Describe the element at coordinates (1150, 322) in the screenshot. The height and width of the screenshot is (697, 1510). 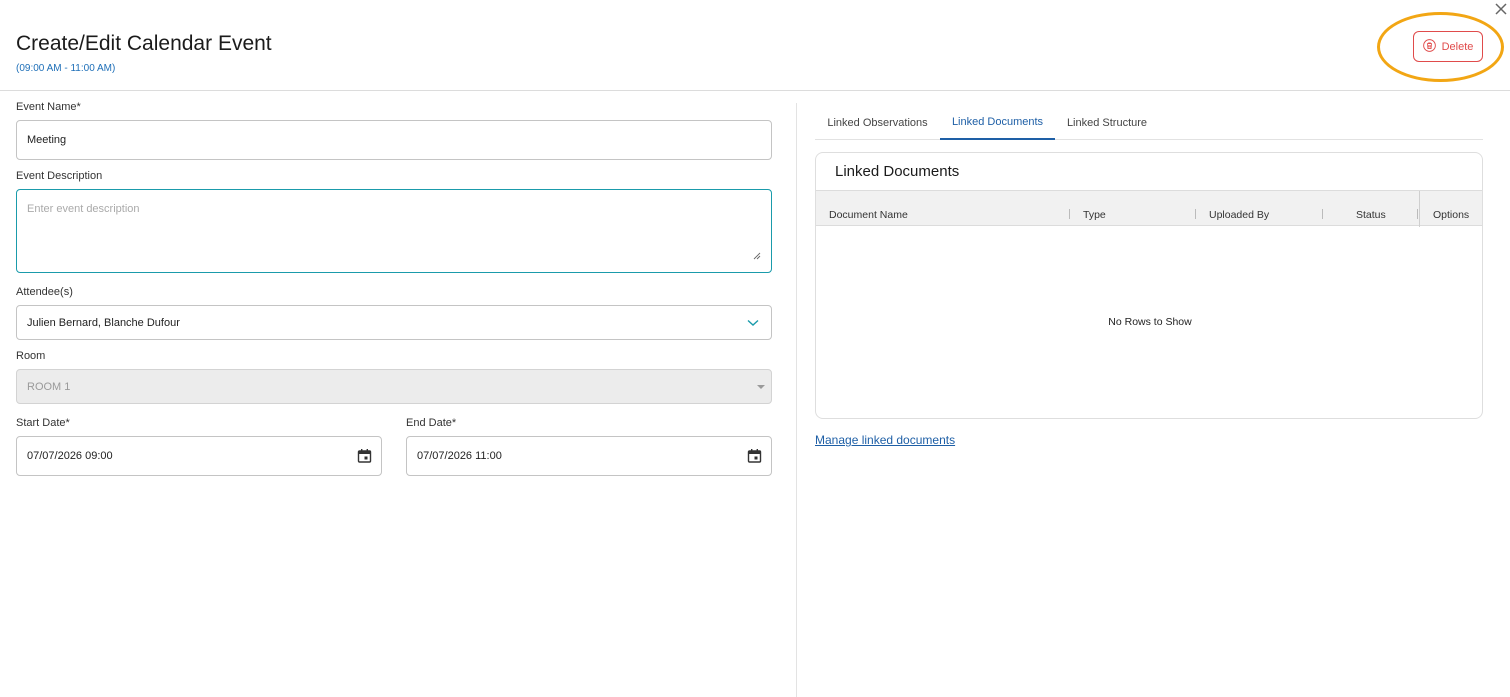
I see `empty-grid-message: No Rows to Show` at that location.